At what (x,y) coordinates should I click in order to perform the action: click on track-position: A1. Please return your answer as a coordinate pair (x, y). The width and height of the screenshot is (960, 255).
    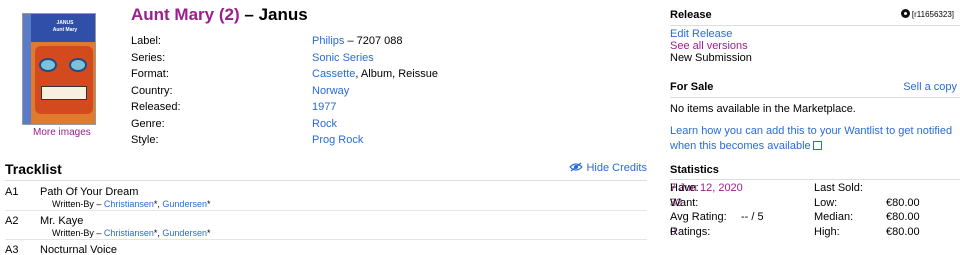
    Looking at the image, I should click on (12, 192).